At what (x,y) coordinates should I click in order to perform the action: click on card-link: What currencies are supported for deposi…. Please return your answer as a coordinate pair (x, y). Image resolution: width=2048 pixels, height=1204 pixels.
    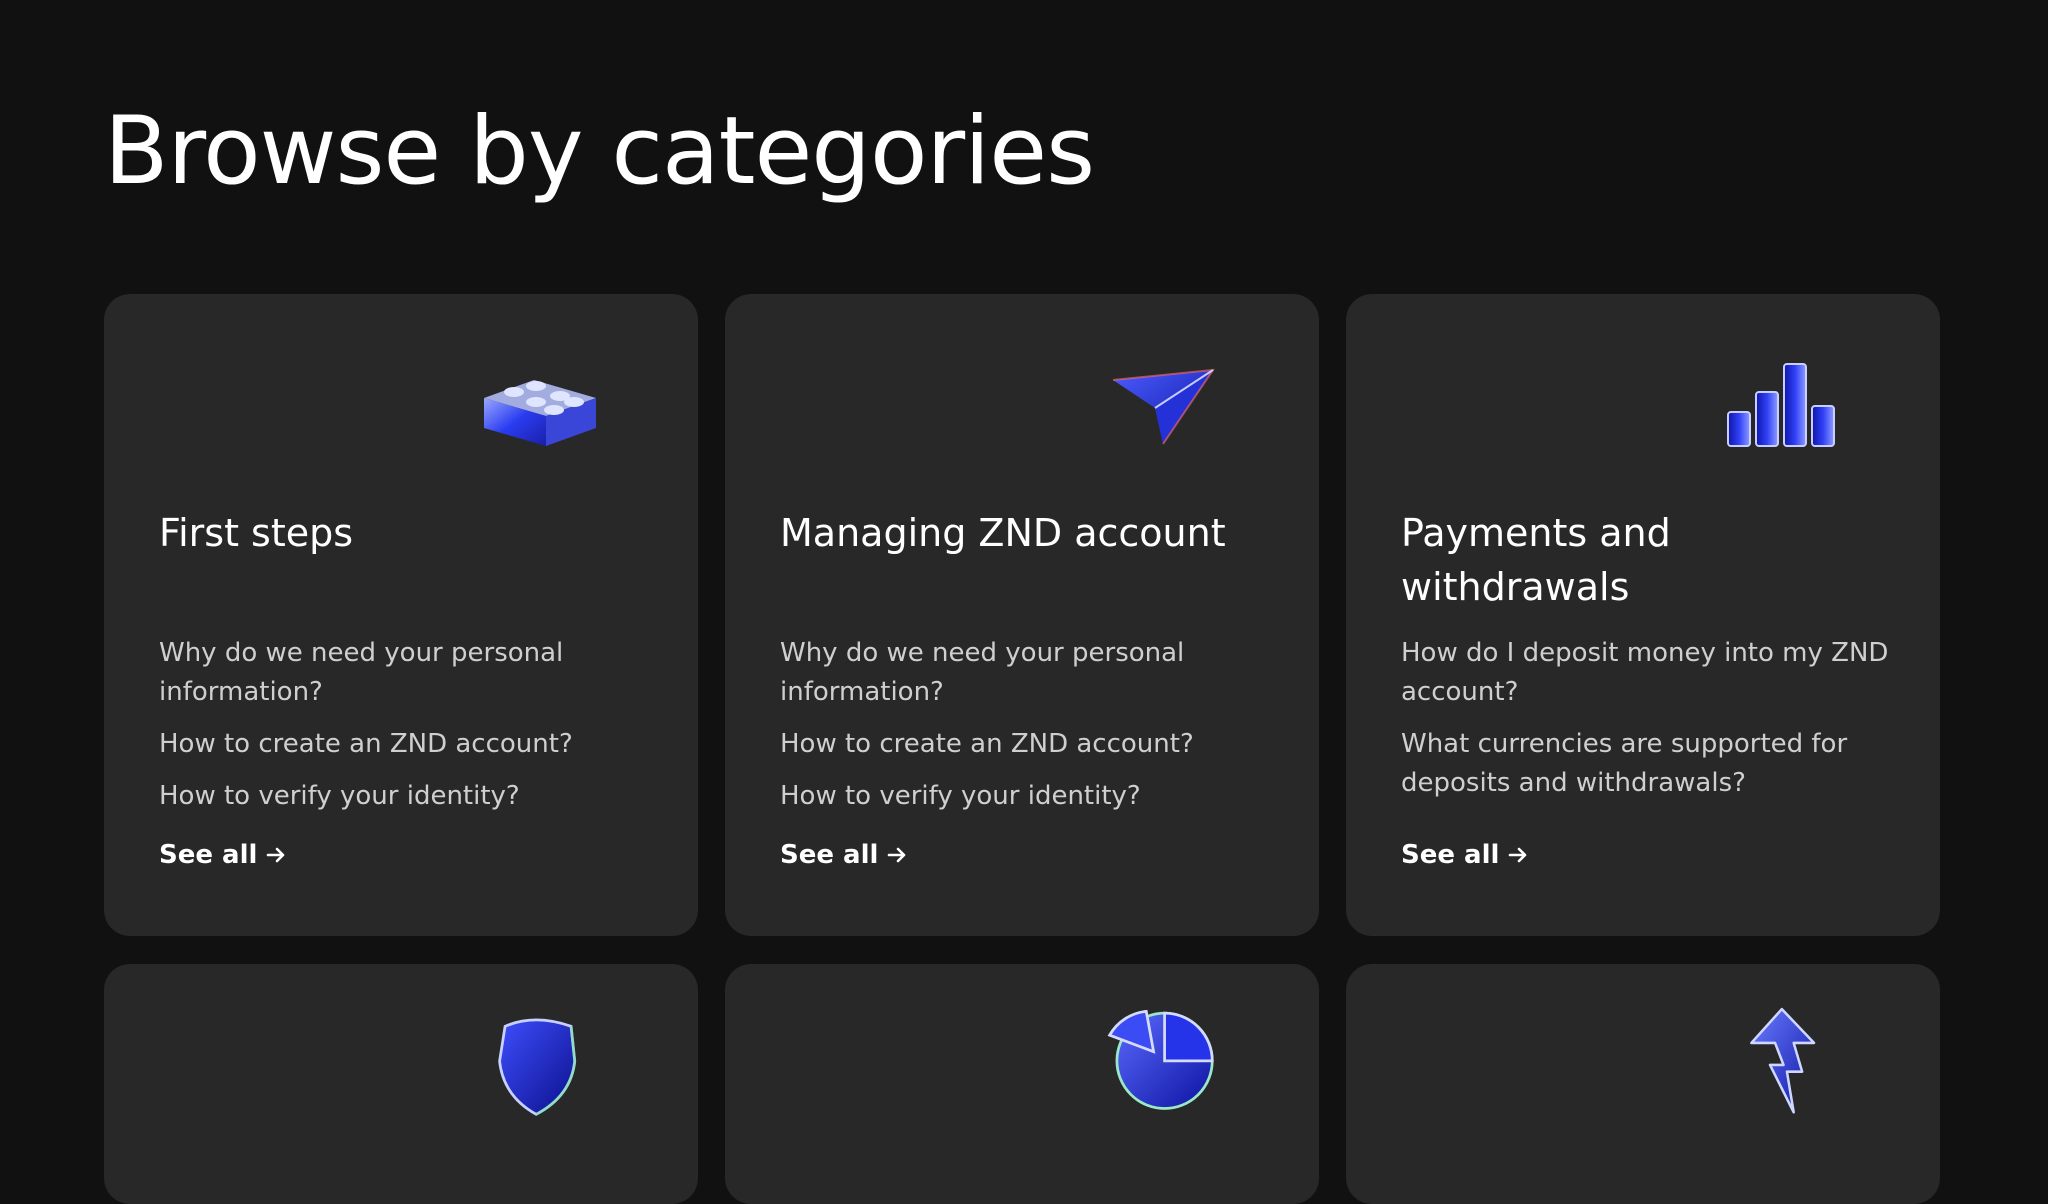
    Looking at the image, I should click on (1651, 764).